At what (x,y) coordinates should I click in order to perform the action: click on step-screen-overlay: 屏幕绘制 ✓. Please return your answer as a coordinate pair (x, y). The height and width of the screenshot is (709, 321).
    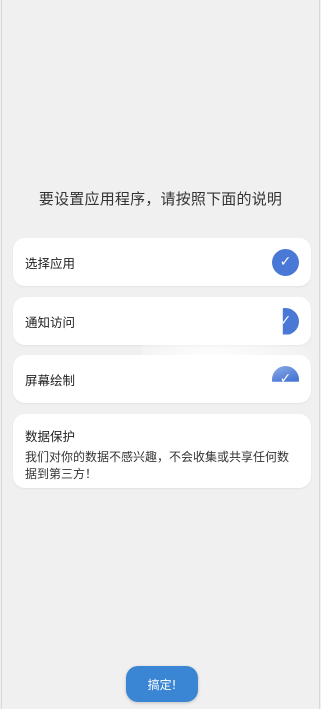
    Looking at the image, I should click on (162, 379).